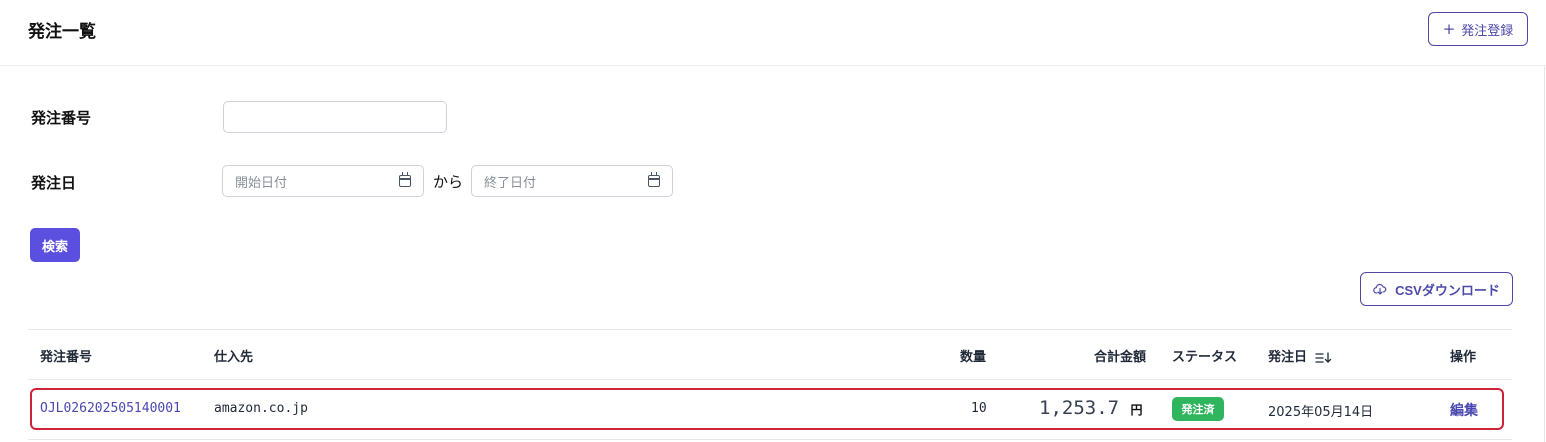  Describe the element at coordinates (323, 181) in the screenshot. I see `start-date-input: 開始日付` at that location.